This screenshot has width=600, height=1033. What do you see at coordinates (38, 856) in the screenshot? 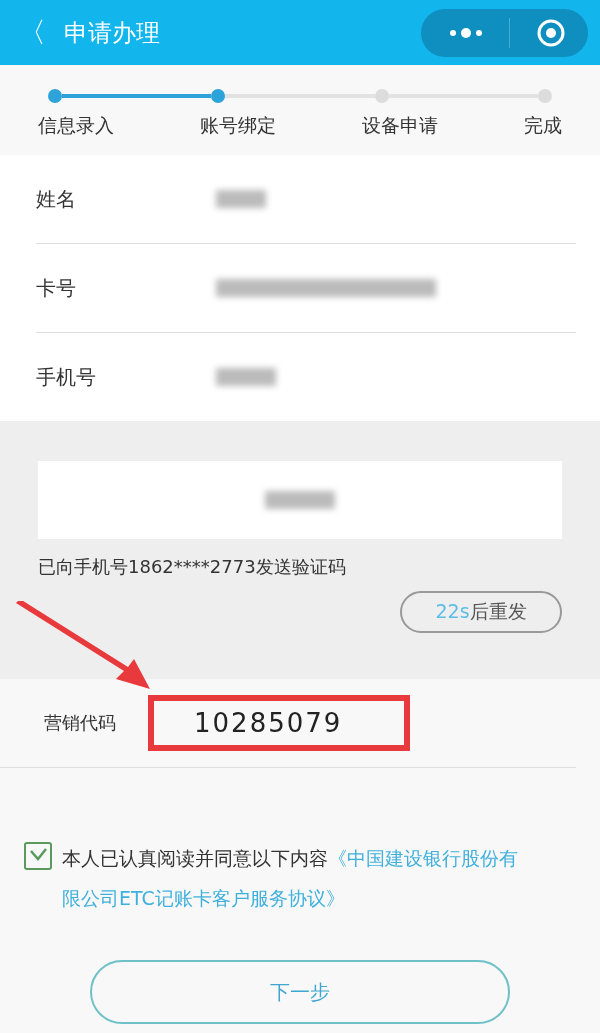
I see `checkbox` at bounding box center [38, 856].